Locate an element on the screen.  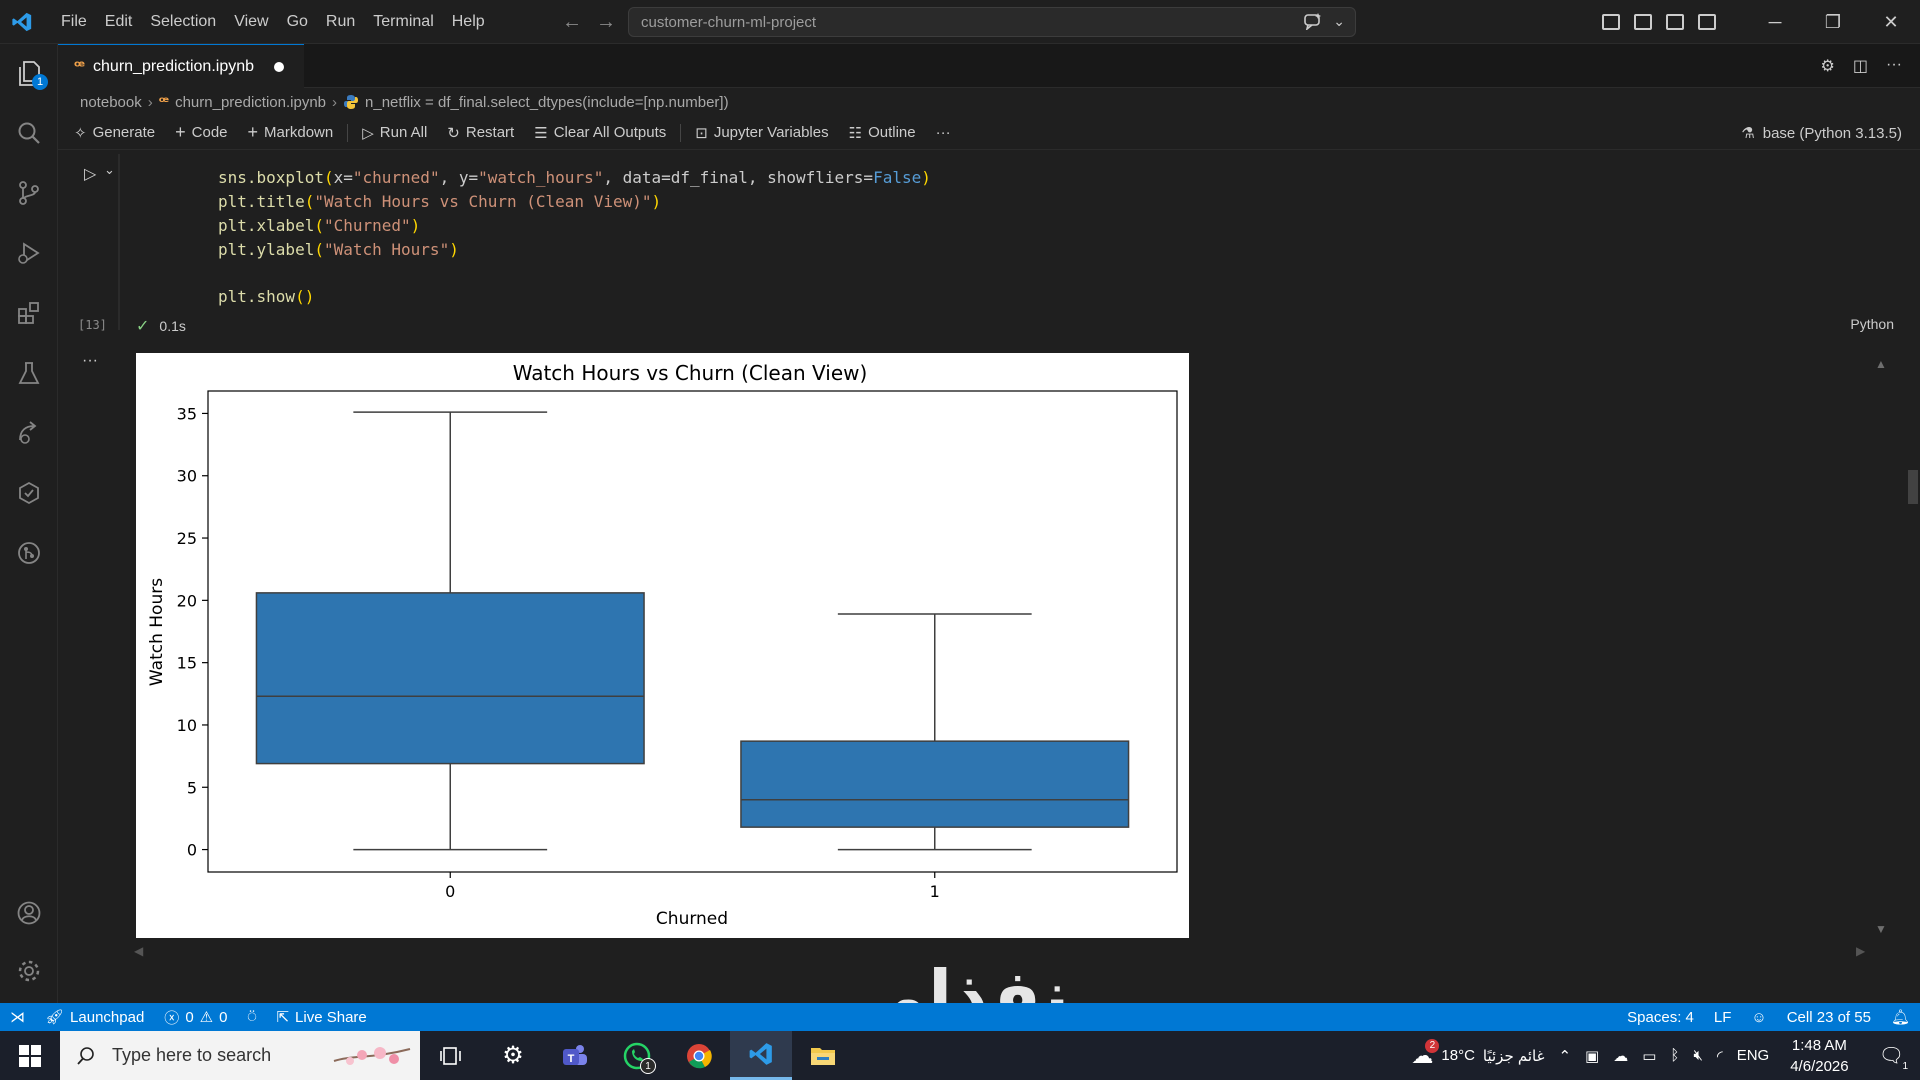
problems-indicator: ⓧ 0 ⚠ 0 is located at coordinates (195, 1017).